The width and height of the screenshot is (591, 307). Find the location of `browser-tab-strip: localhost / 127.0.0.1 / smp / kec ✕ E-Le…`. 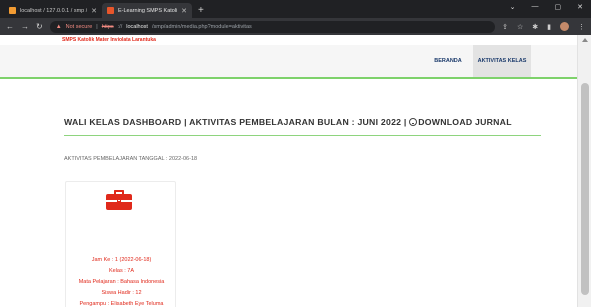

browser-tab-strip: localhost / 127.0.0.1 / smp / kec ✕ E-Le… is located at coordinates (295, 9).